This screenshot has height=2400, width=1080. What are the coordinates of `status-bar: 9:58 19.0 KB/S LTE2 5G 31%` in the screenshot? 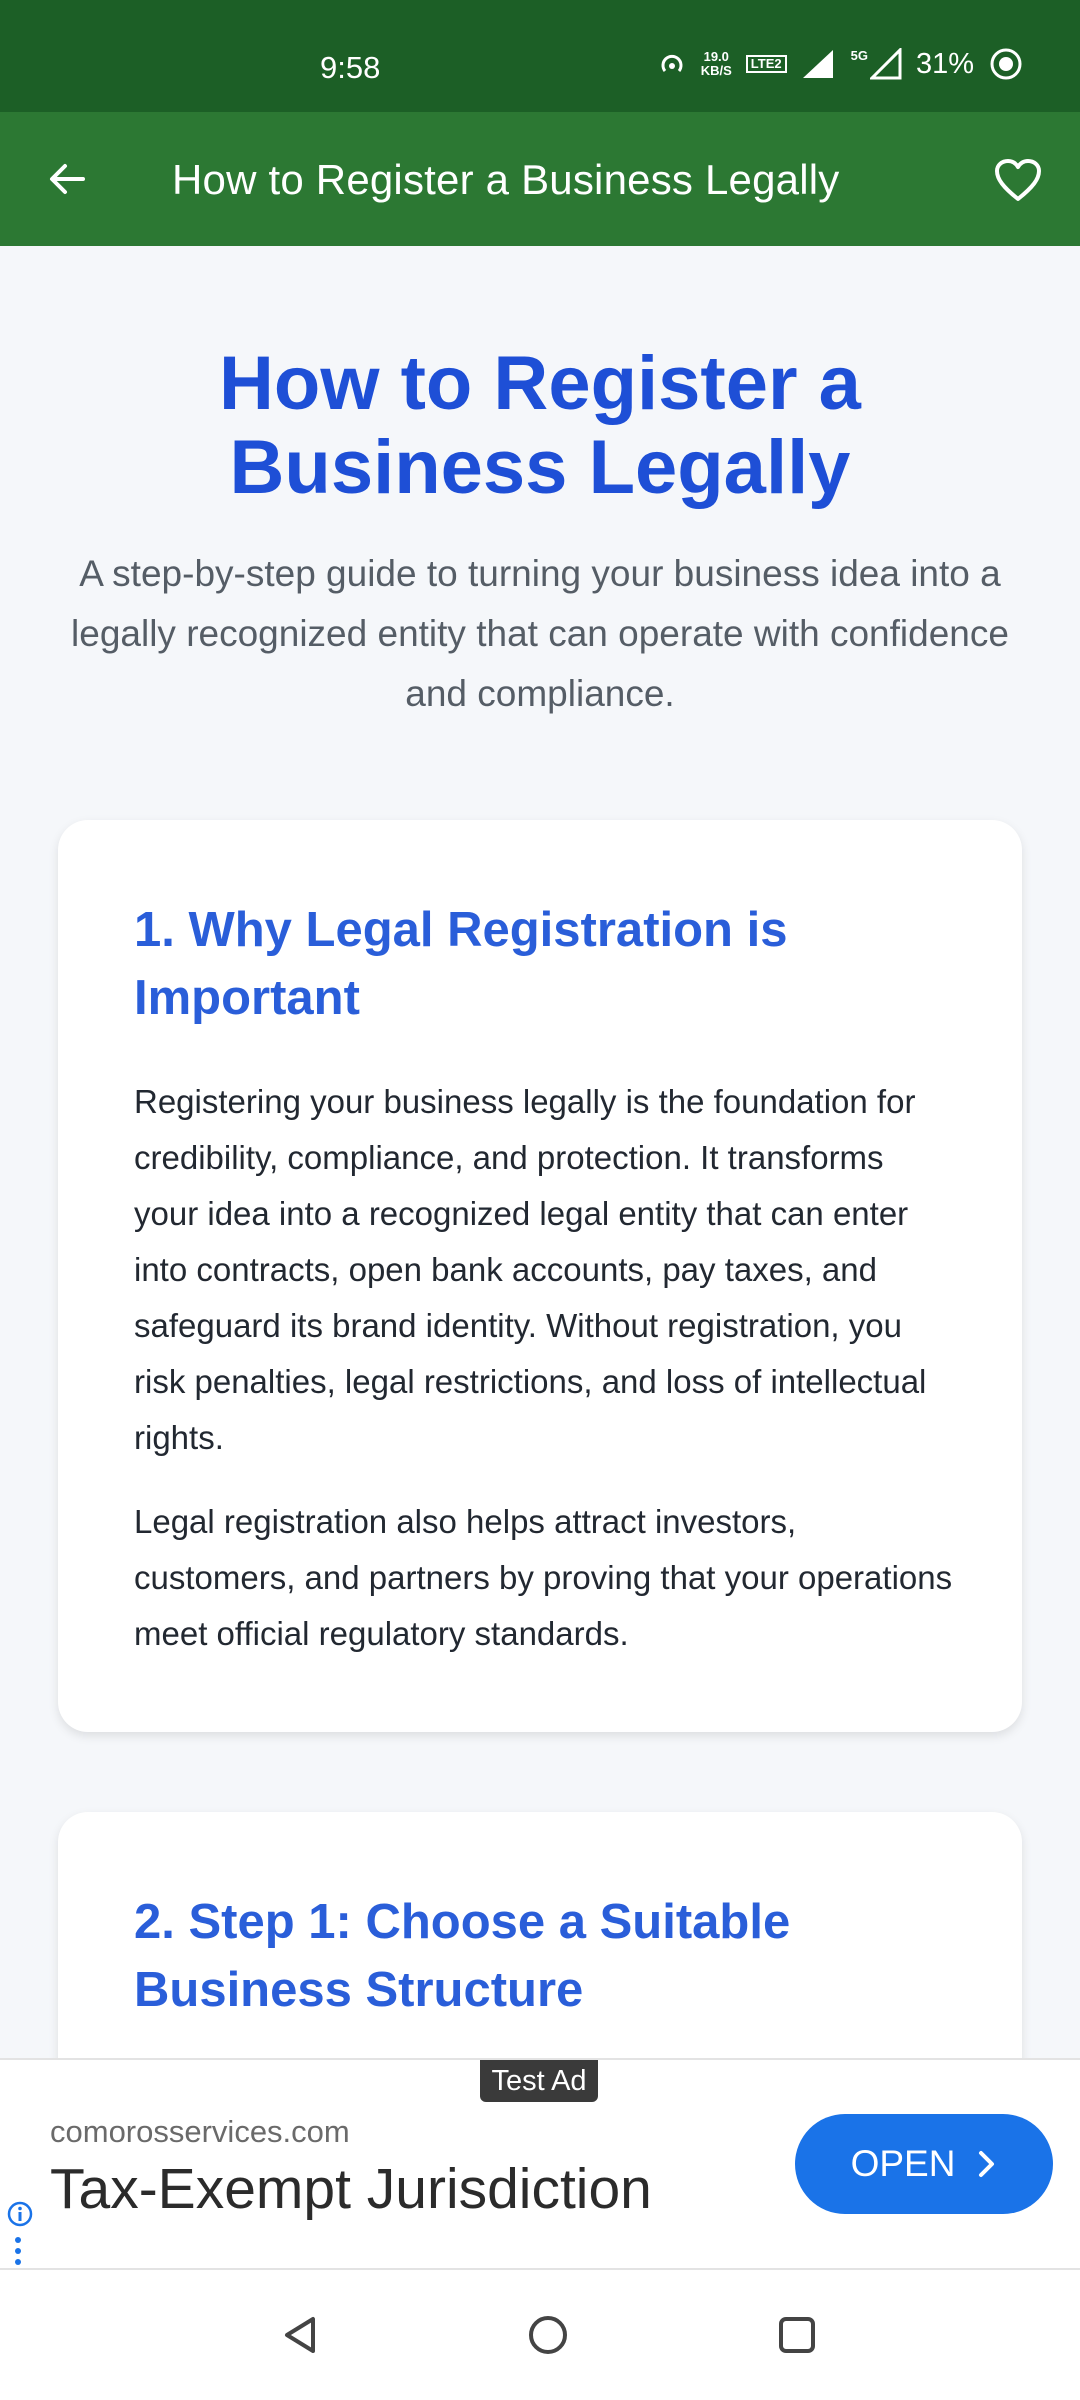 It's located at (540, 56).